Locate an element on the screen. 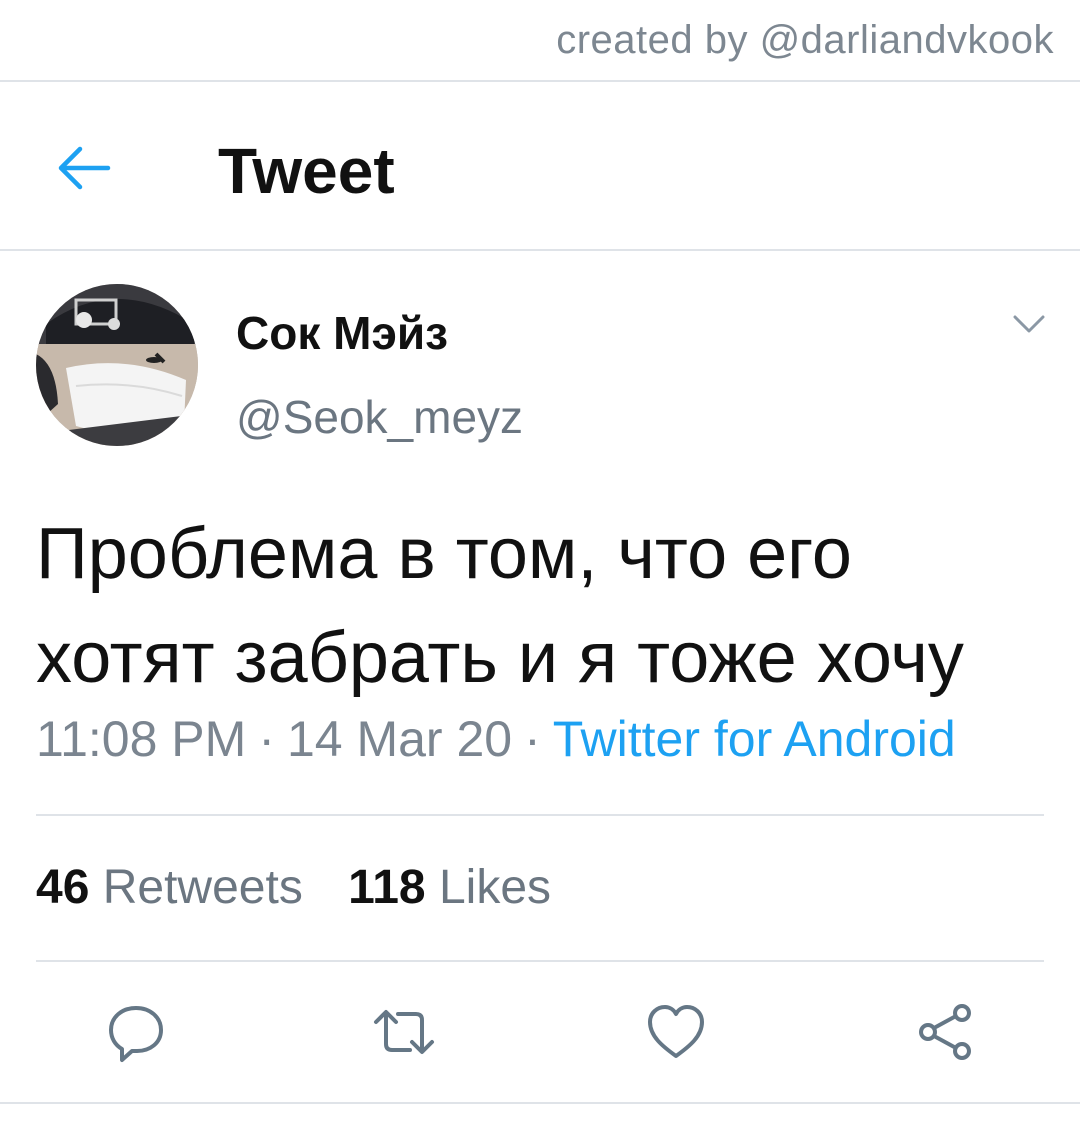 This screenshot has width=1080, height=1122. likes-count: 118 is located at coordinates (387, 887).